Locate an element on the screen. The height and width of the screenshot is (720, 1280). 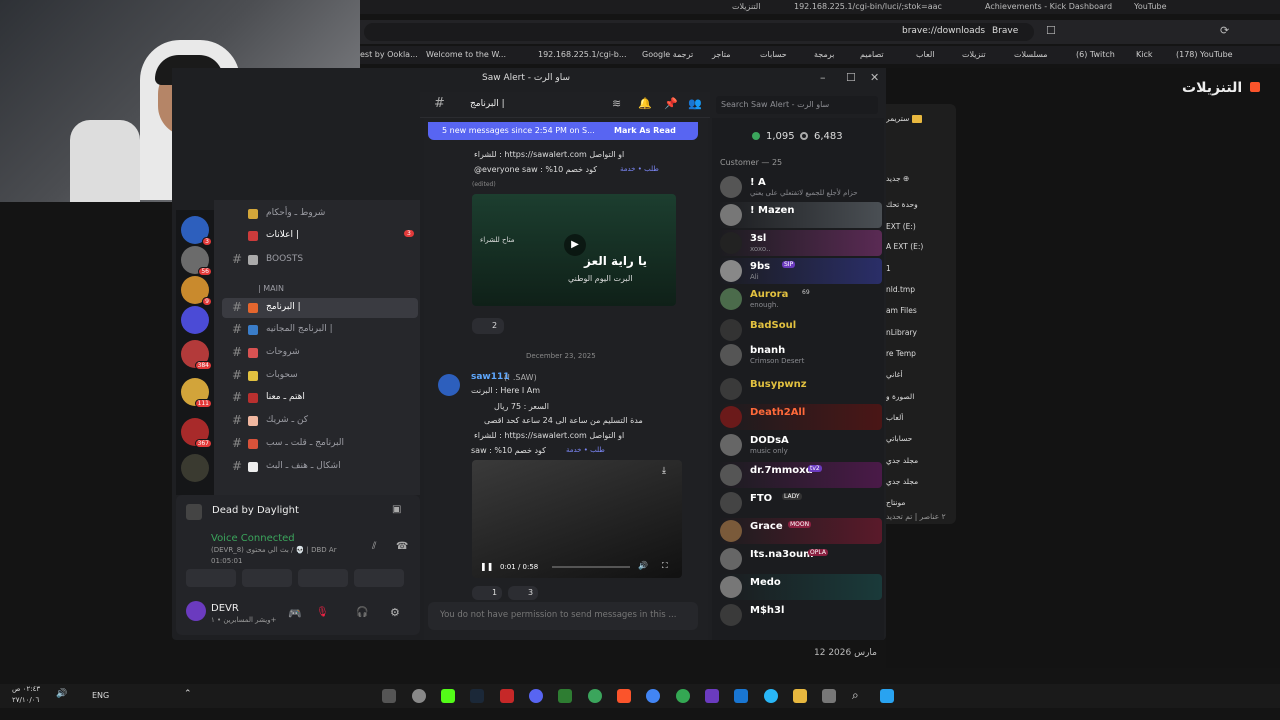
explorer-row: وحدة تحك is located at coordinates (919, 206).